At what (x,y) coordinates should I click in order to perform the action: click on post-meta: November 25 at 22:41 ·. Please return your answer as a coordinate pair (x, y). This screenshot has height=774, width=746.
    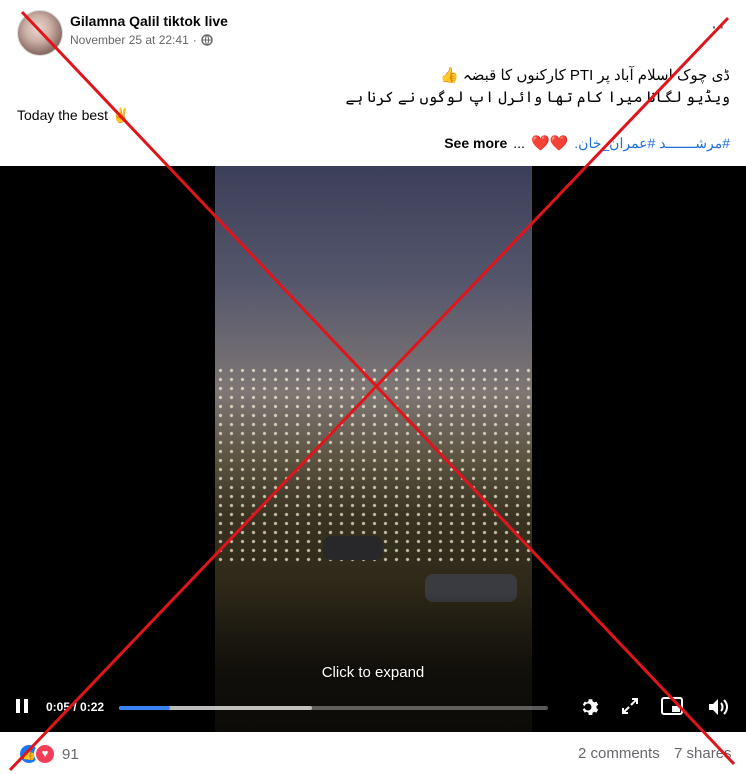
    Looking at the image, I should click on (141, 40).